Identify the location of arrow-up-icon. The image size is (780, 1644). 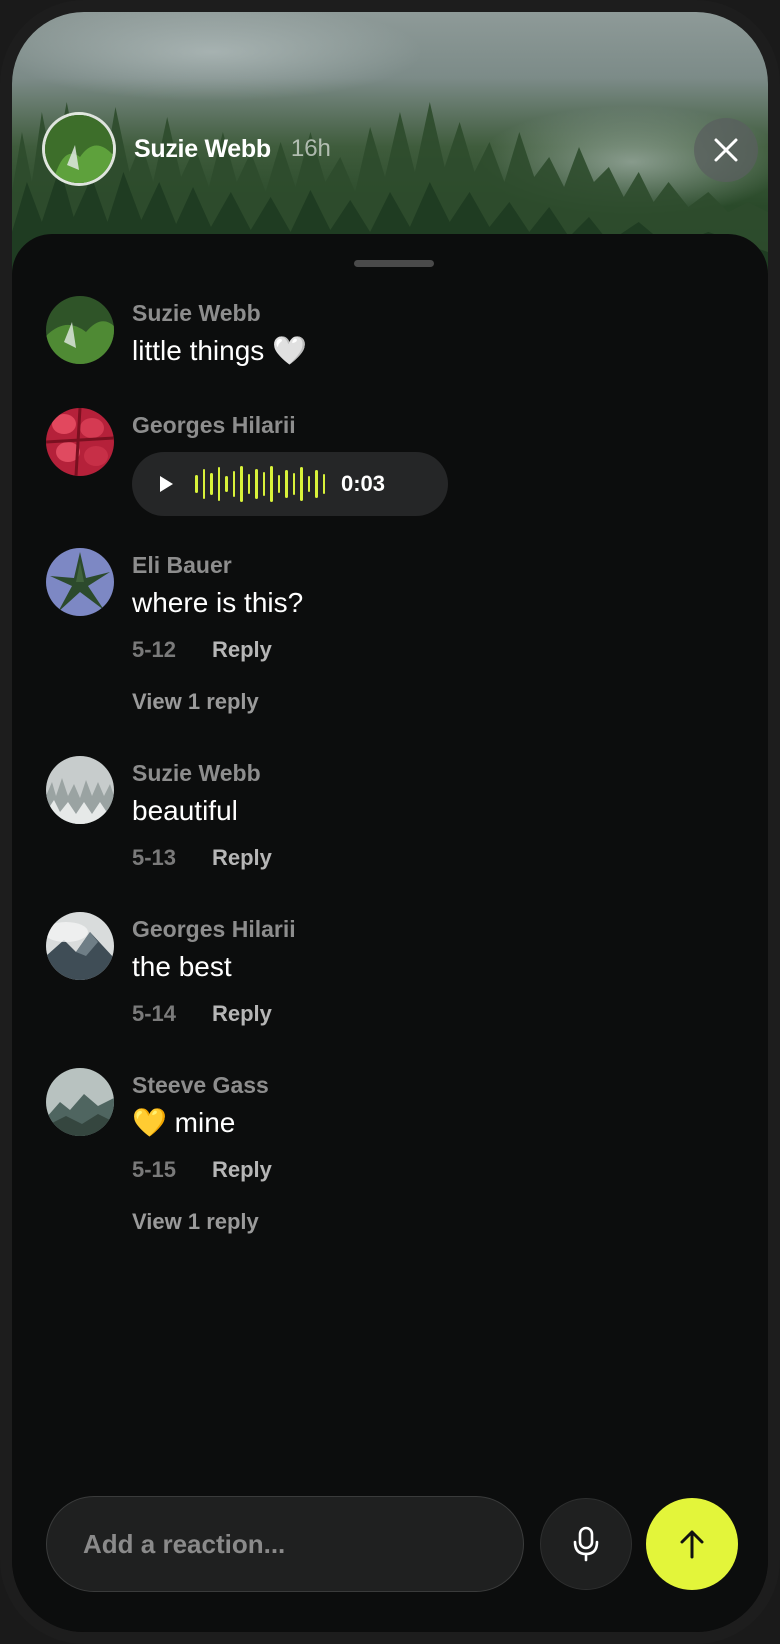
(692, 1544).